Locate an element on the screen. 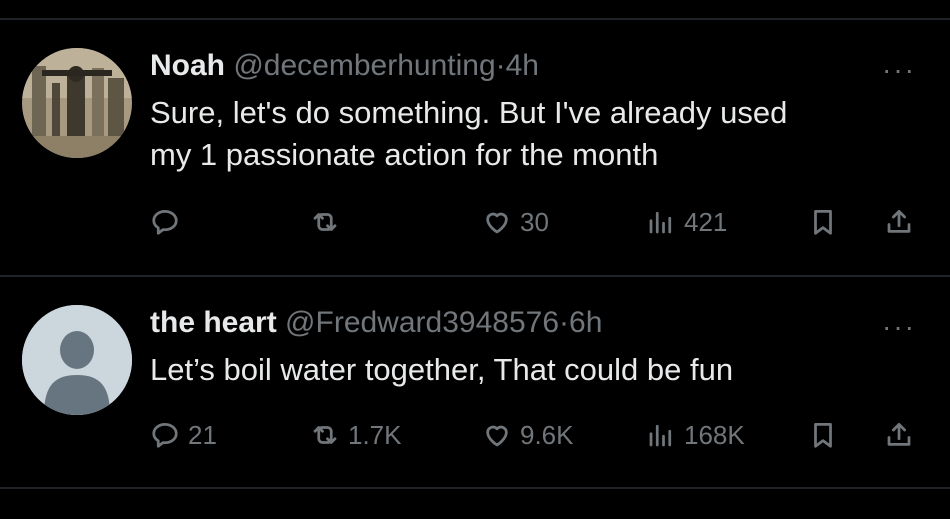 This screenshot has width=950, height=519. action-bar: 21 1.7K 9.6K 168K is located at coordinates (540, 435).